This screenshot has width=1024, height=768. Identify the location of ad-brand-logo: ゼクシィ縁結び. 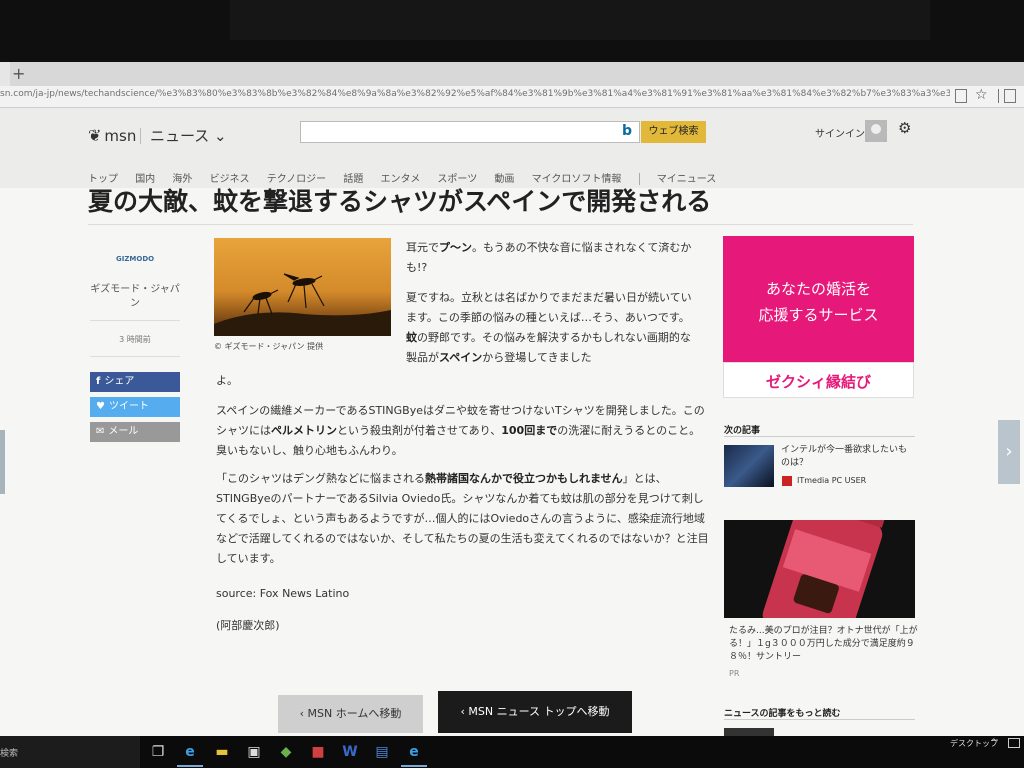
(818, 382).